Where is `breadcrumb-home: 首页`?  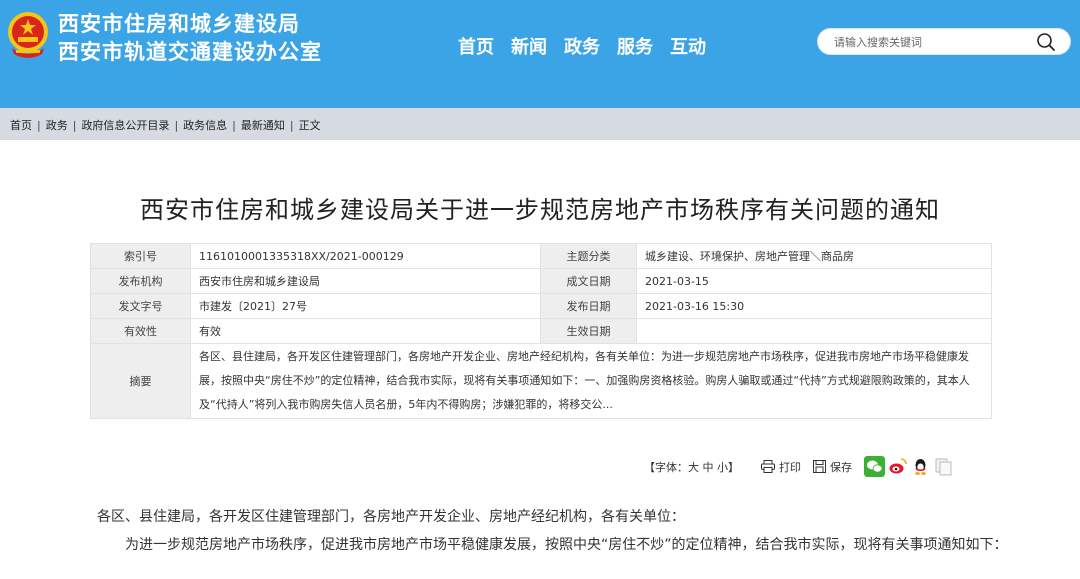
breadcrumb-home: 首页 is located at coordinates (21, 125).